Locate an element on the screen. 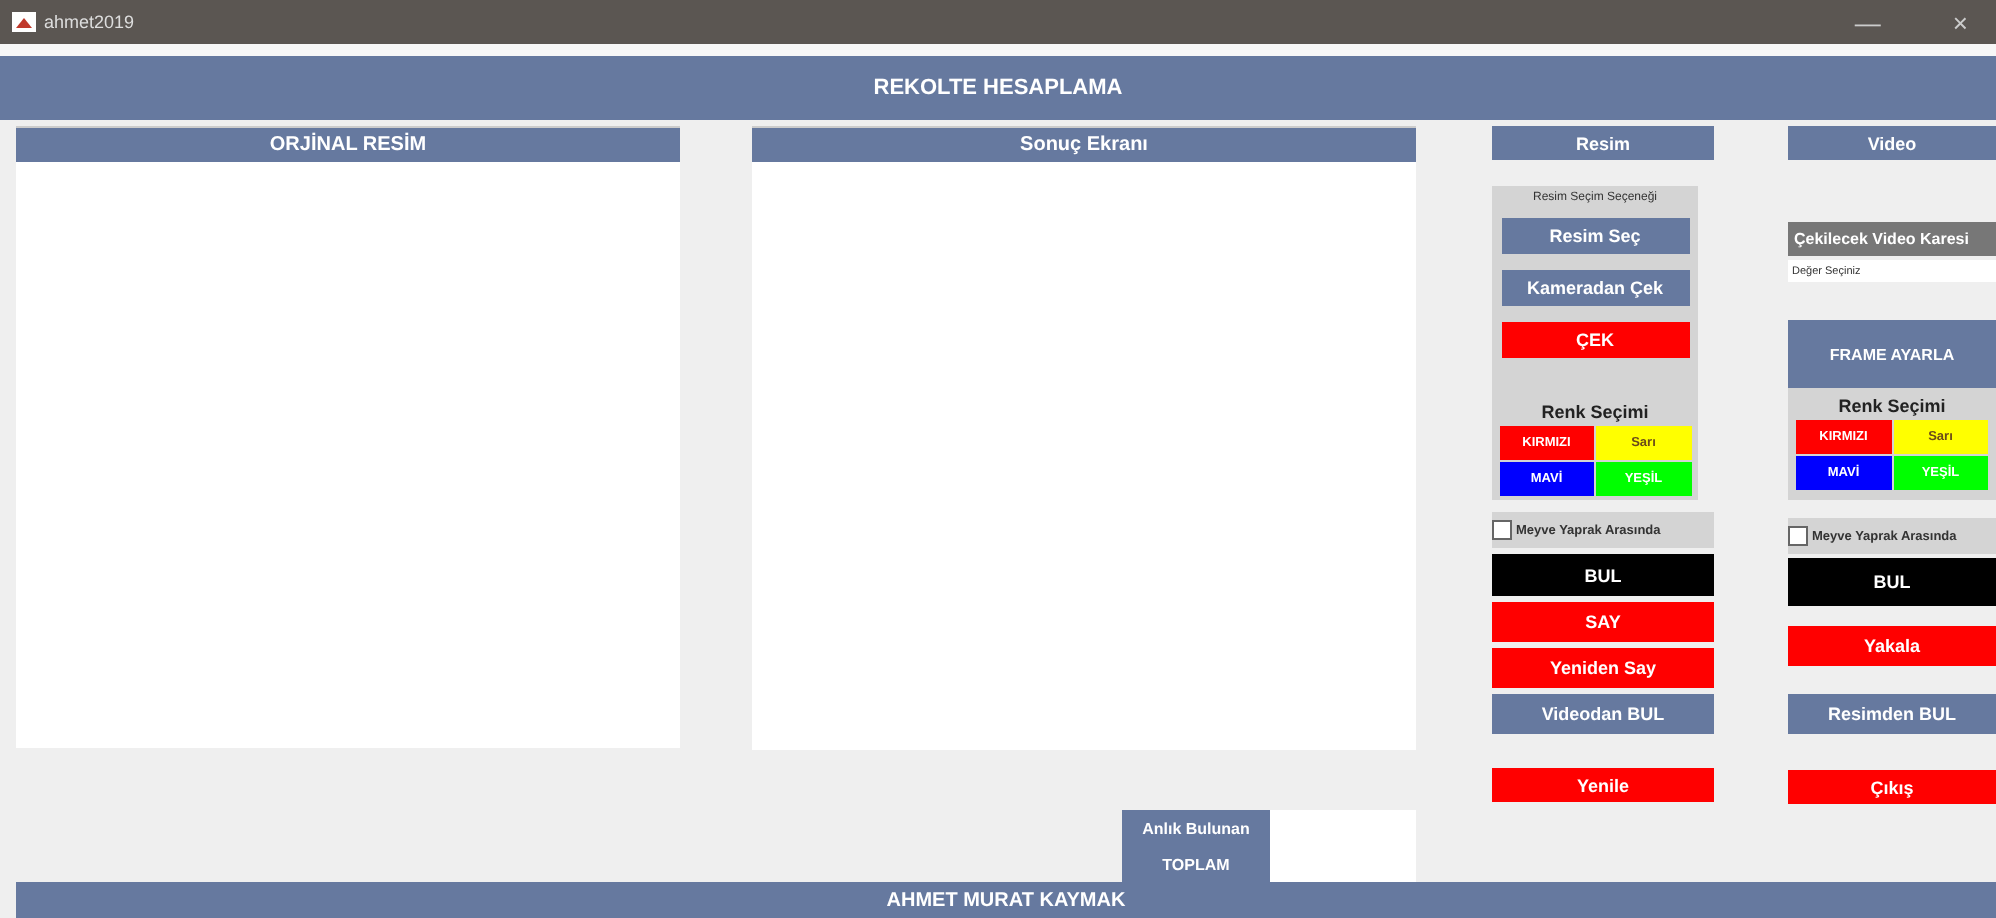  minimize-button: — is located at coordinates (1867, 22).